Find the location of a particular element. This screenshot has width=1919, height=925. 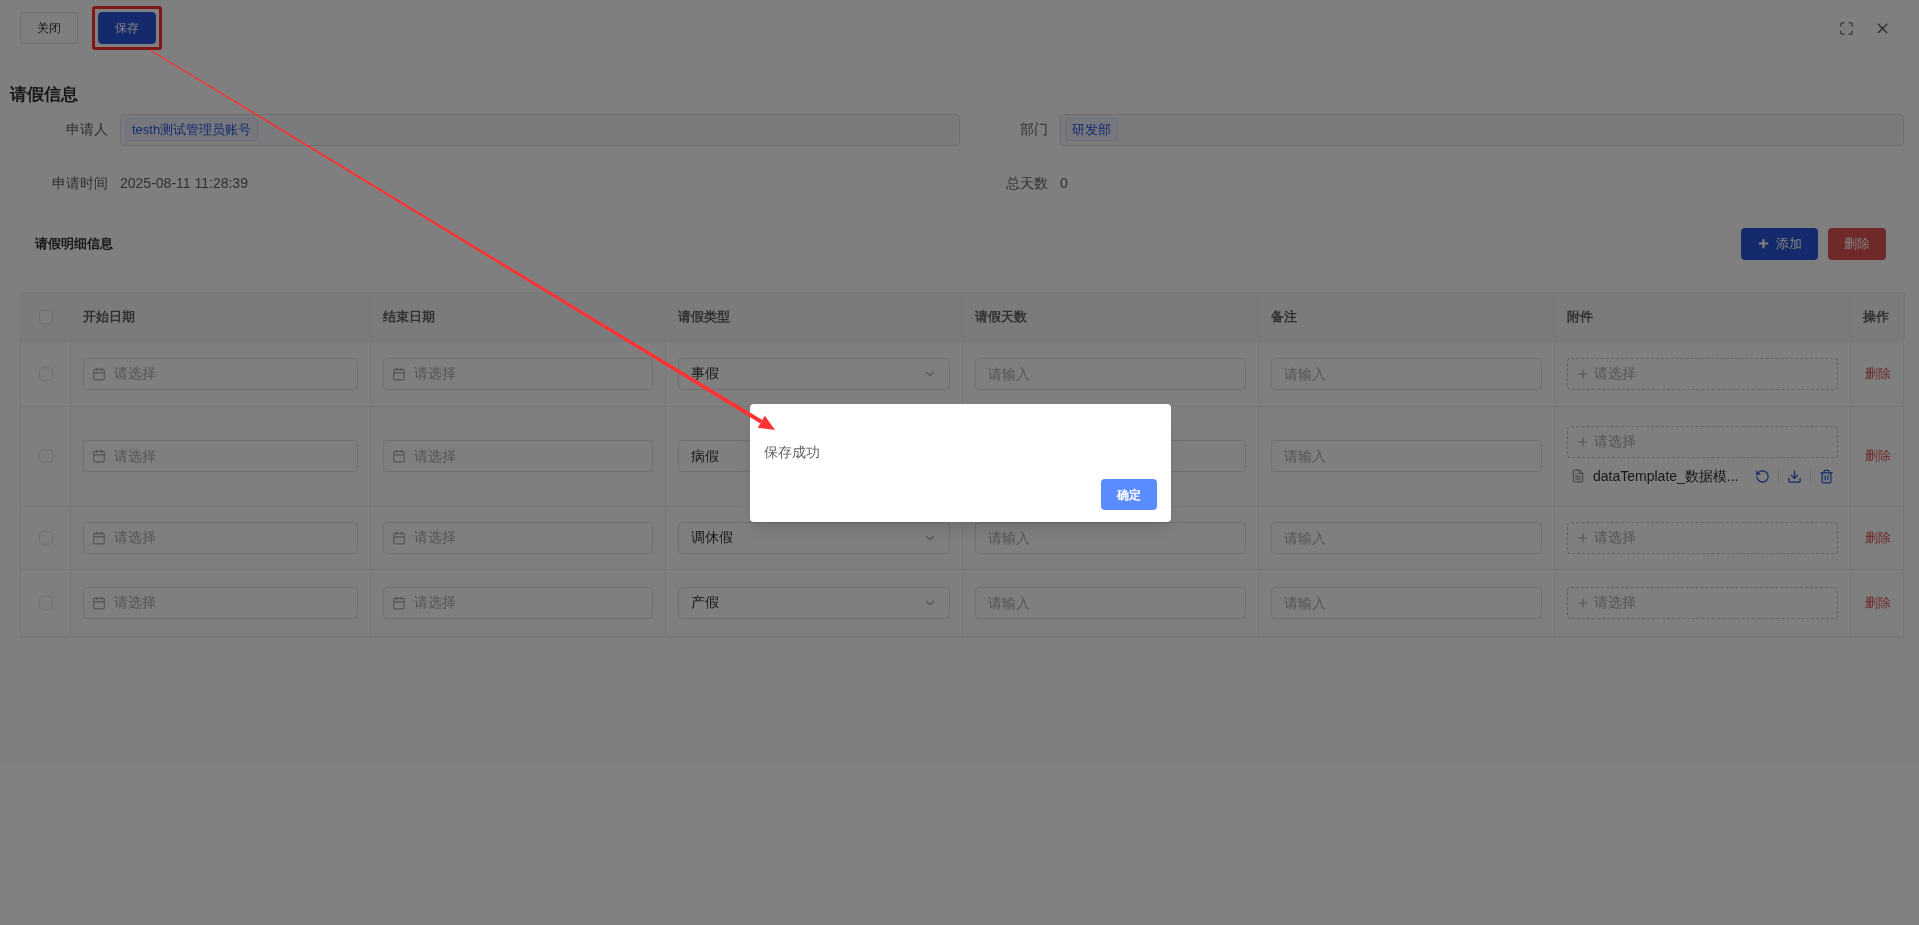

field-value: 0 is located at coordinates (1064, 183).